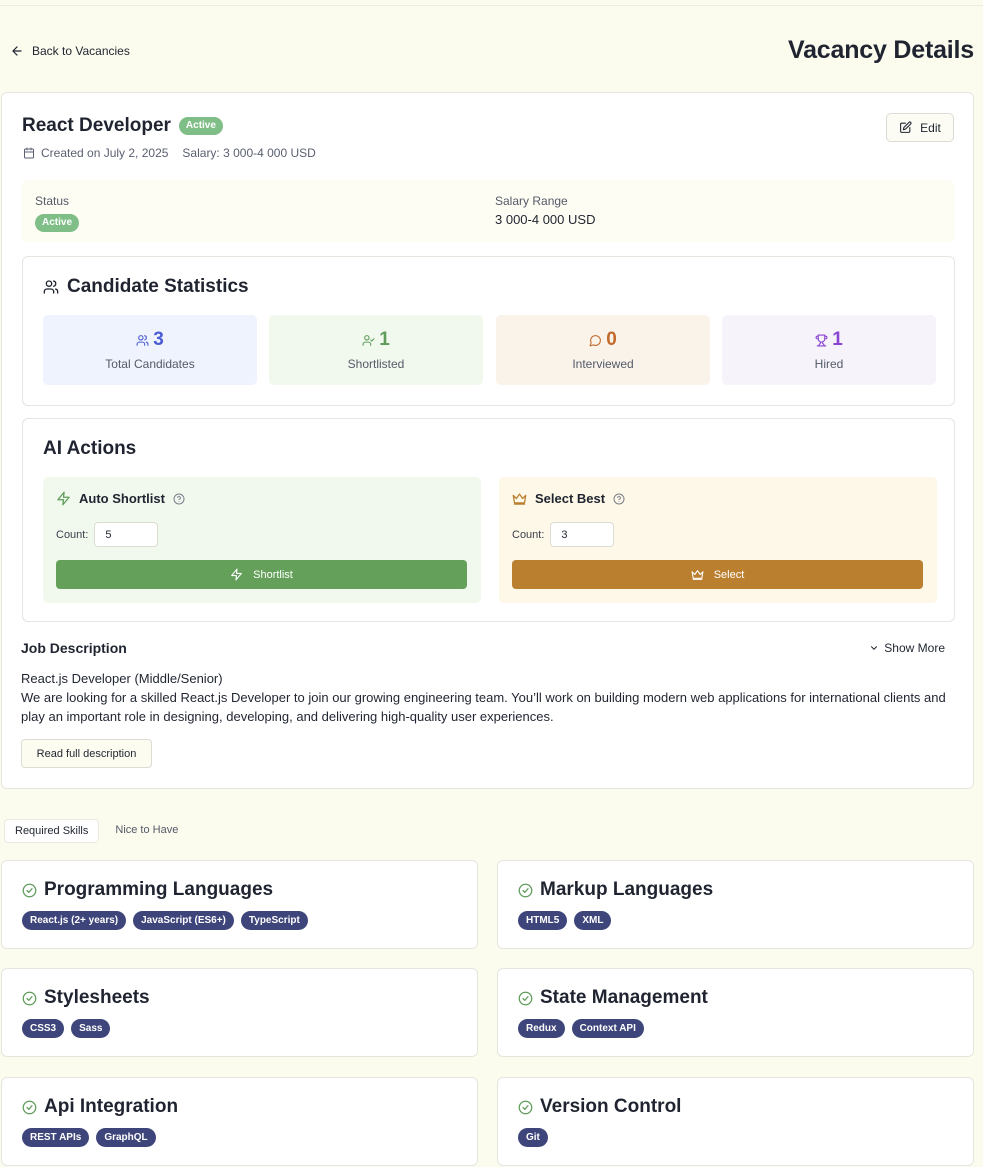 The height and width of the screenshot is (1167, 983). Describe the element at coordinates (43, 1028) in the screenshot. I see `skill-chip: CSS3` at that location.